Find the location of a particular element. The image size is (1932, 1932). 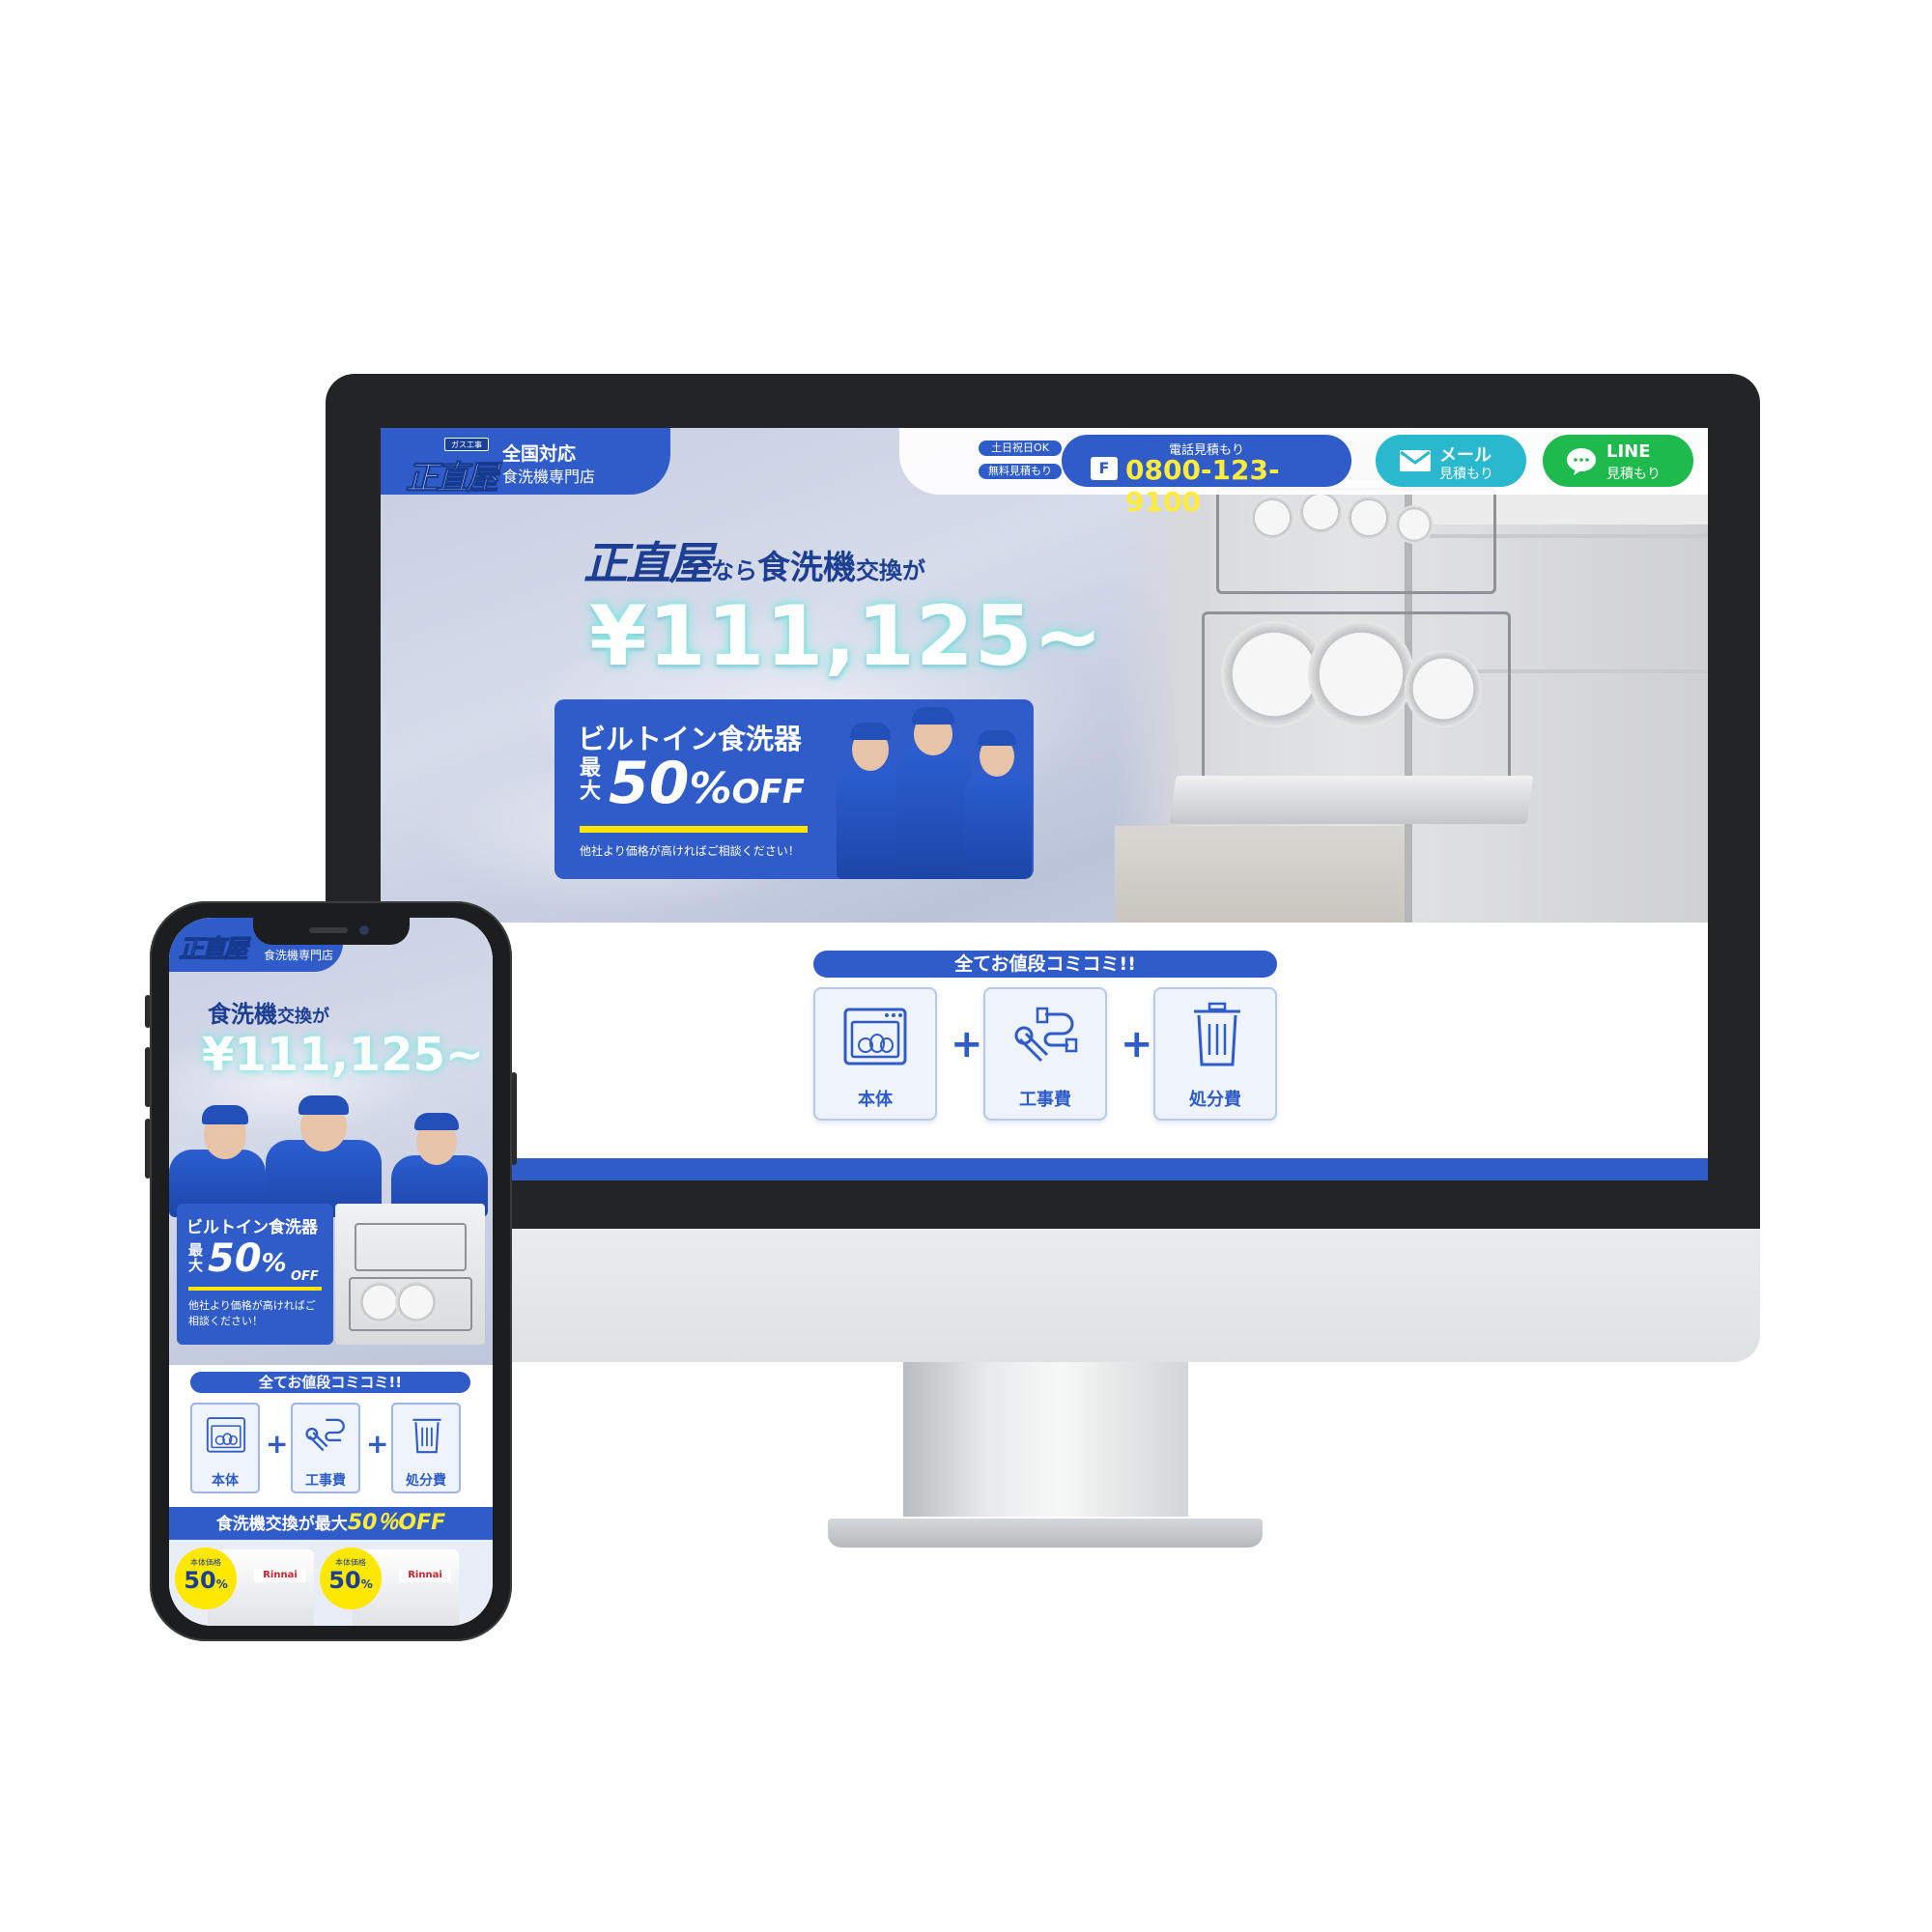

promo-discount-off: OFF is located at coordinates (768, 792).